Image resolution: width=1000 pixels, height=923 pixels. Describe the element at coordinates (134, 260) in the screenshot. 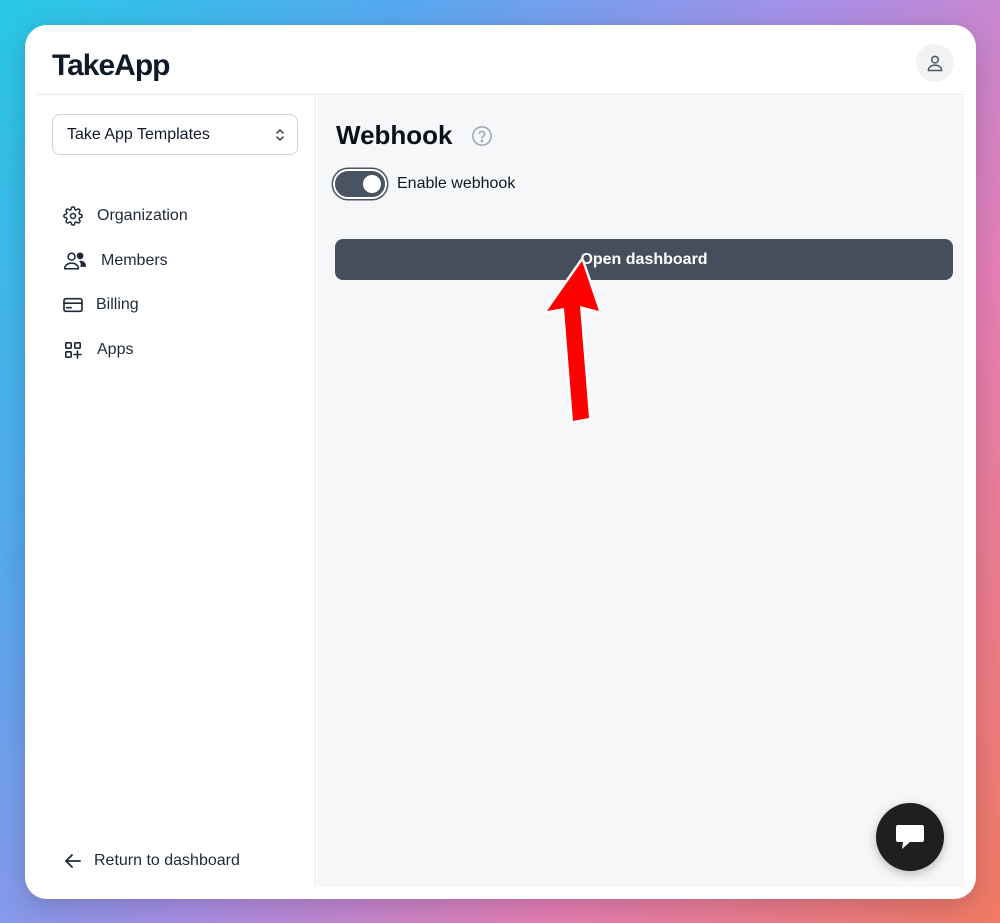

I see `sidebar-item-label: Members` at that location.